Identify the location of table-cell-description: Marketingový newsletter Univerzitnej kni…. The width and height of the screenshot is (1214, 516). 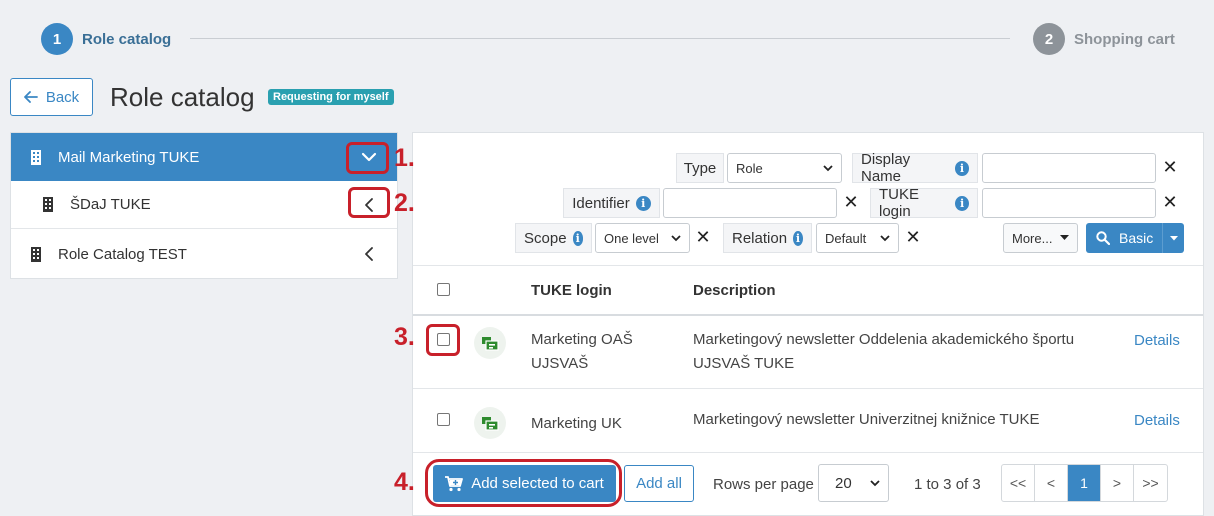
(866, 419).